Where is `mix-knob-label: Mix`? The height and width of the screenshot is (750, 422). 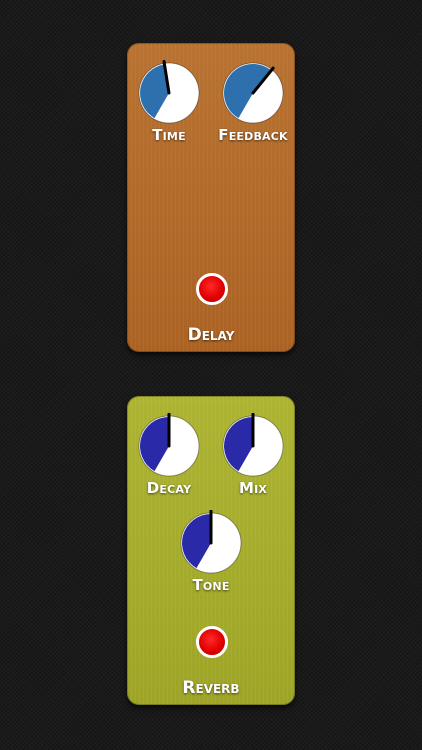
mix-knob-label: Mix is located at coordinates (253, 488).